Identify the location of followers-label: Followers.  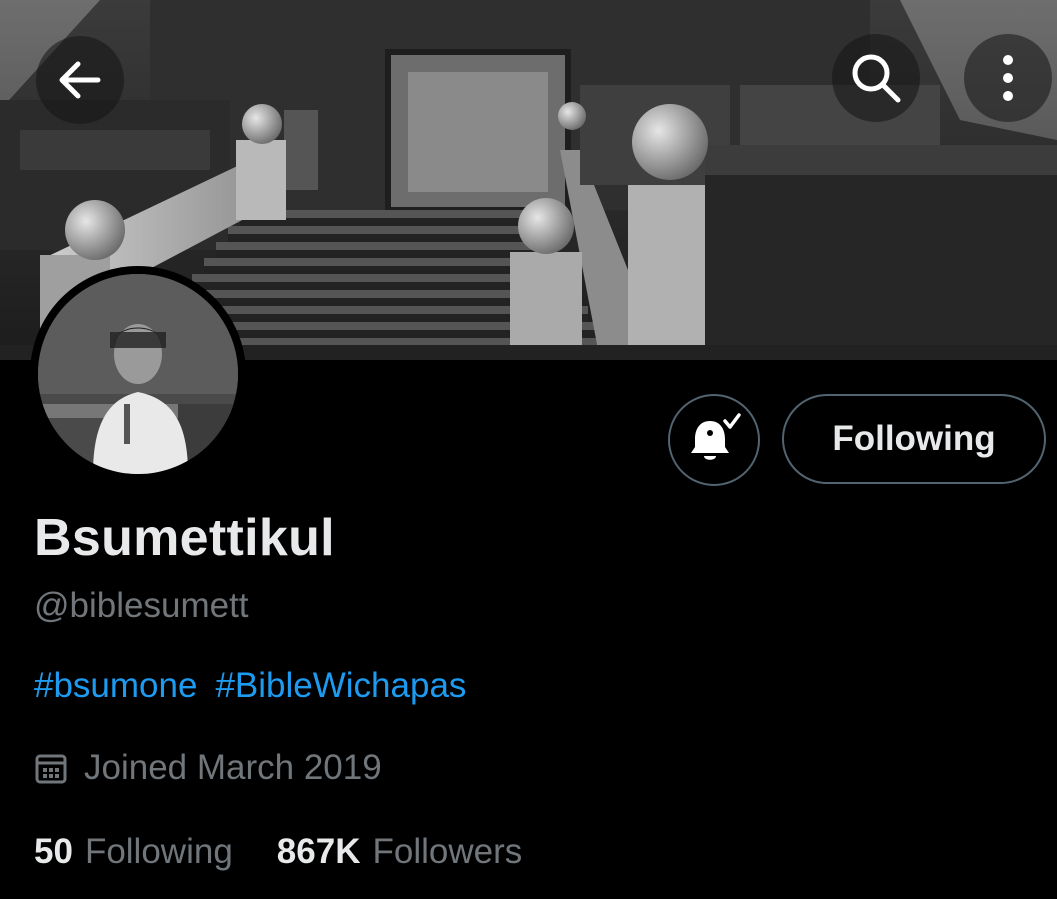
(447, 851).